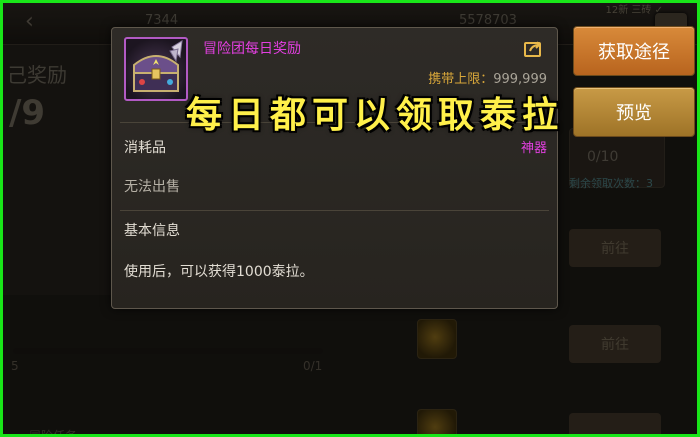  What do you see at coordinates (252, 49) in the screenshot?
I see `item-name: 冒险团每日奖励` at bounding box center [252, 49].